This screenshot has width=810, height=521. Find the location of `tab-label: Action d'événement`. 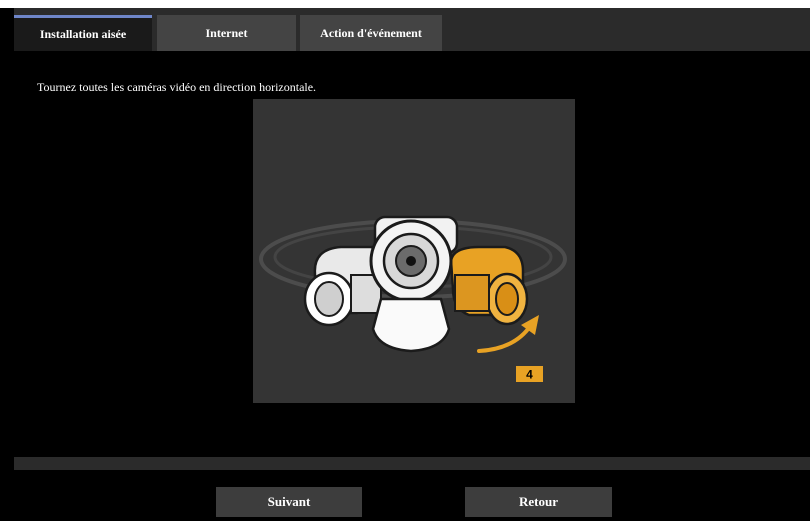

tab-label: Action d'événement is located at coordinates (371, 32).